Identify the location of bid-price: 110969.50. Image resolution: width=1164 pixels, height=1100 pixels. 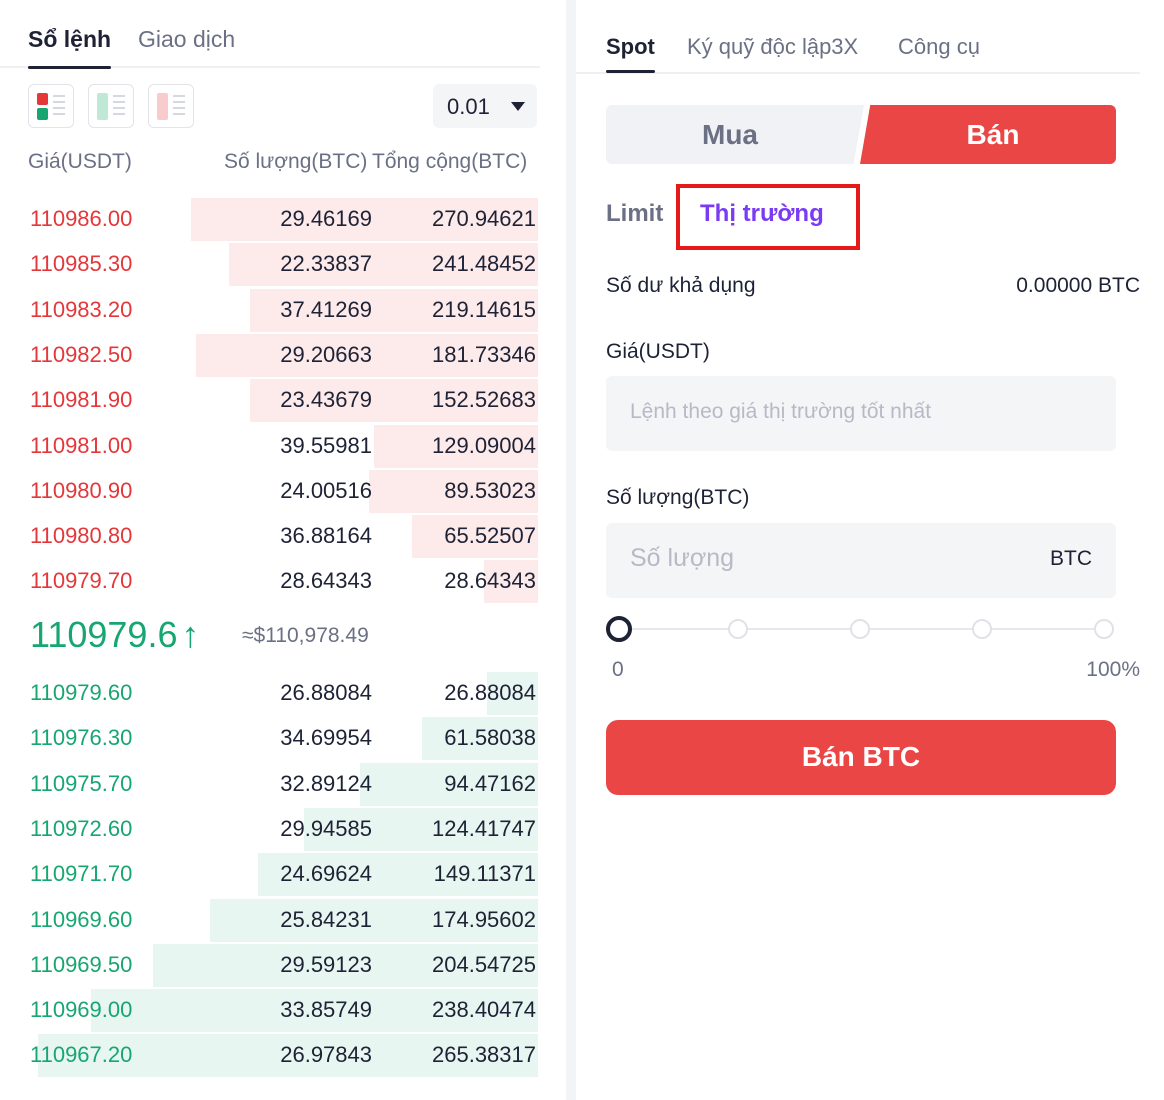
(81, 964).